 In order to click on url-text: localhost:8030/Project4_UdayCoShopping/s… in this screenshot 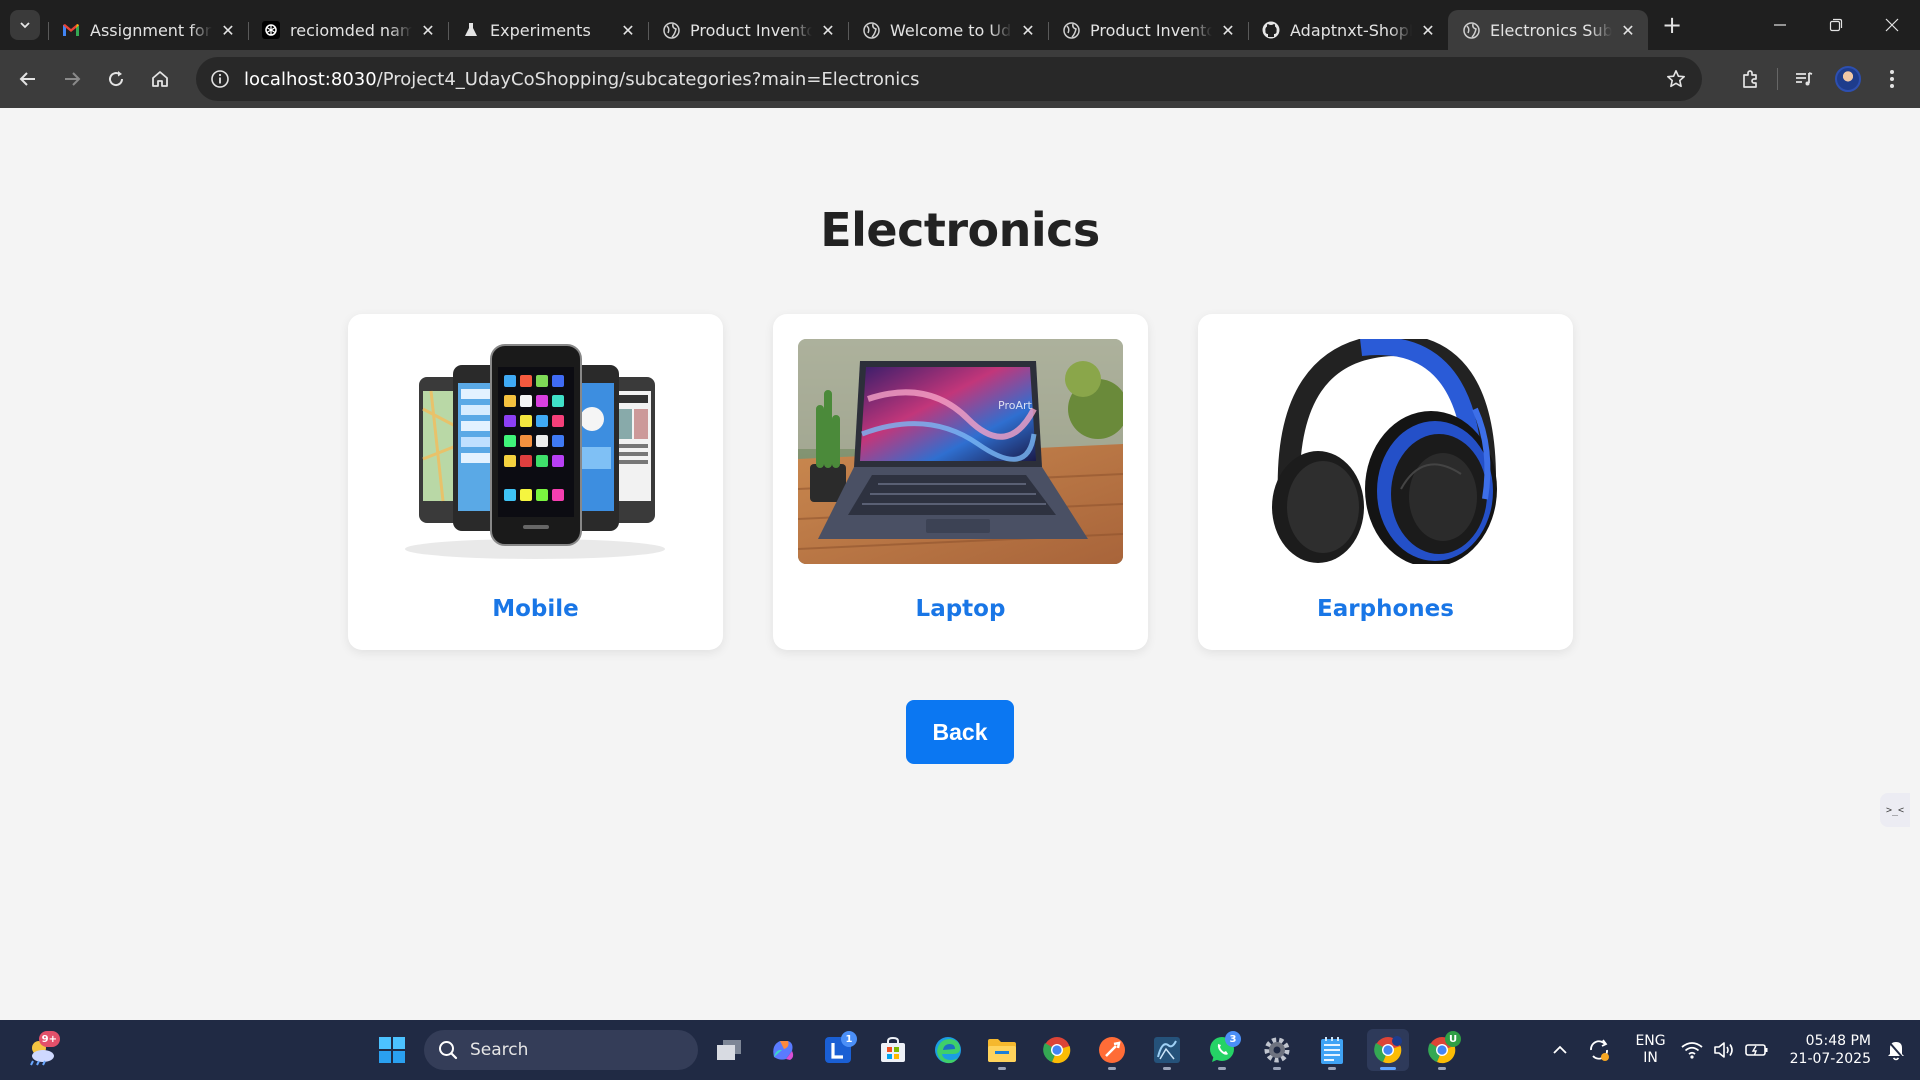, I will do `click(582, 79)`.